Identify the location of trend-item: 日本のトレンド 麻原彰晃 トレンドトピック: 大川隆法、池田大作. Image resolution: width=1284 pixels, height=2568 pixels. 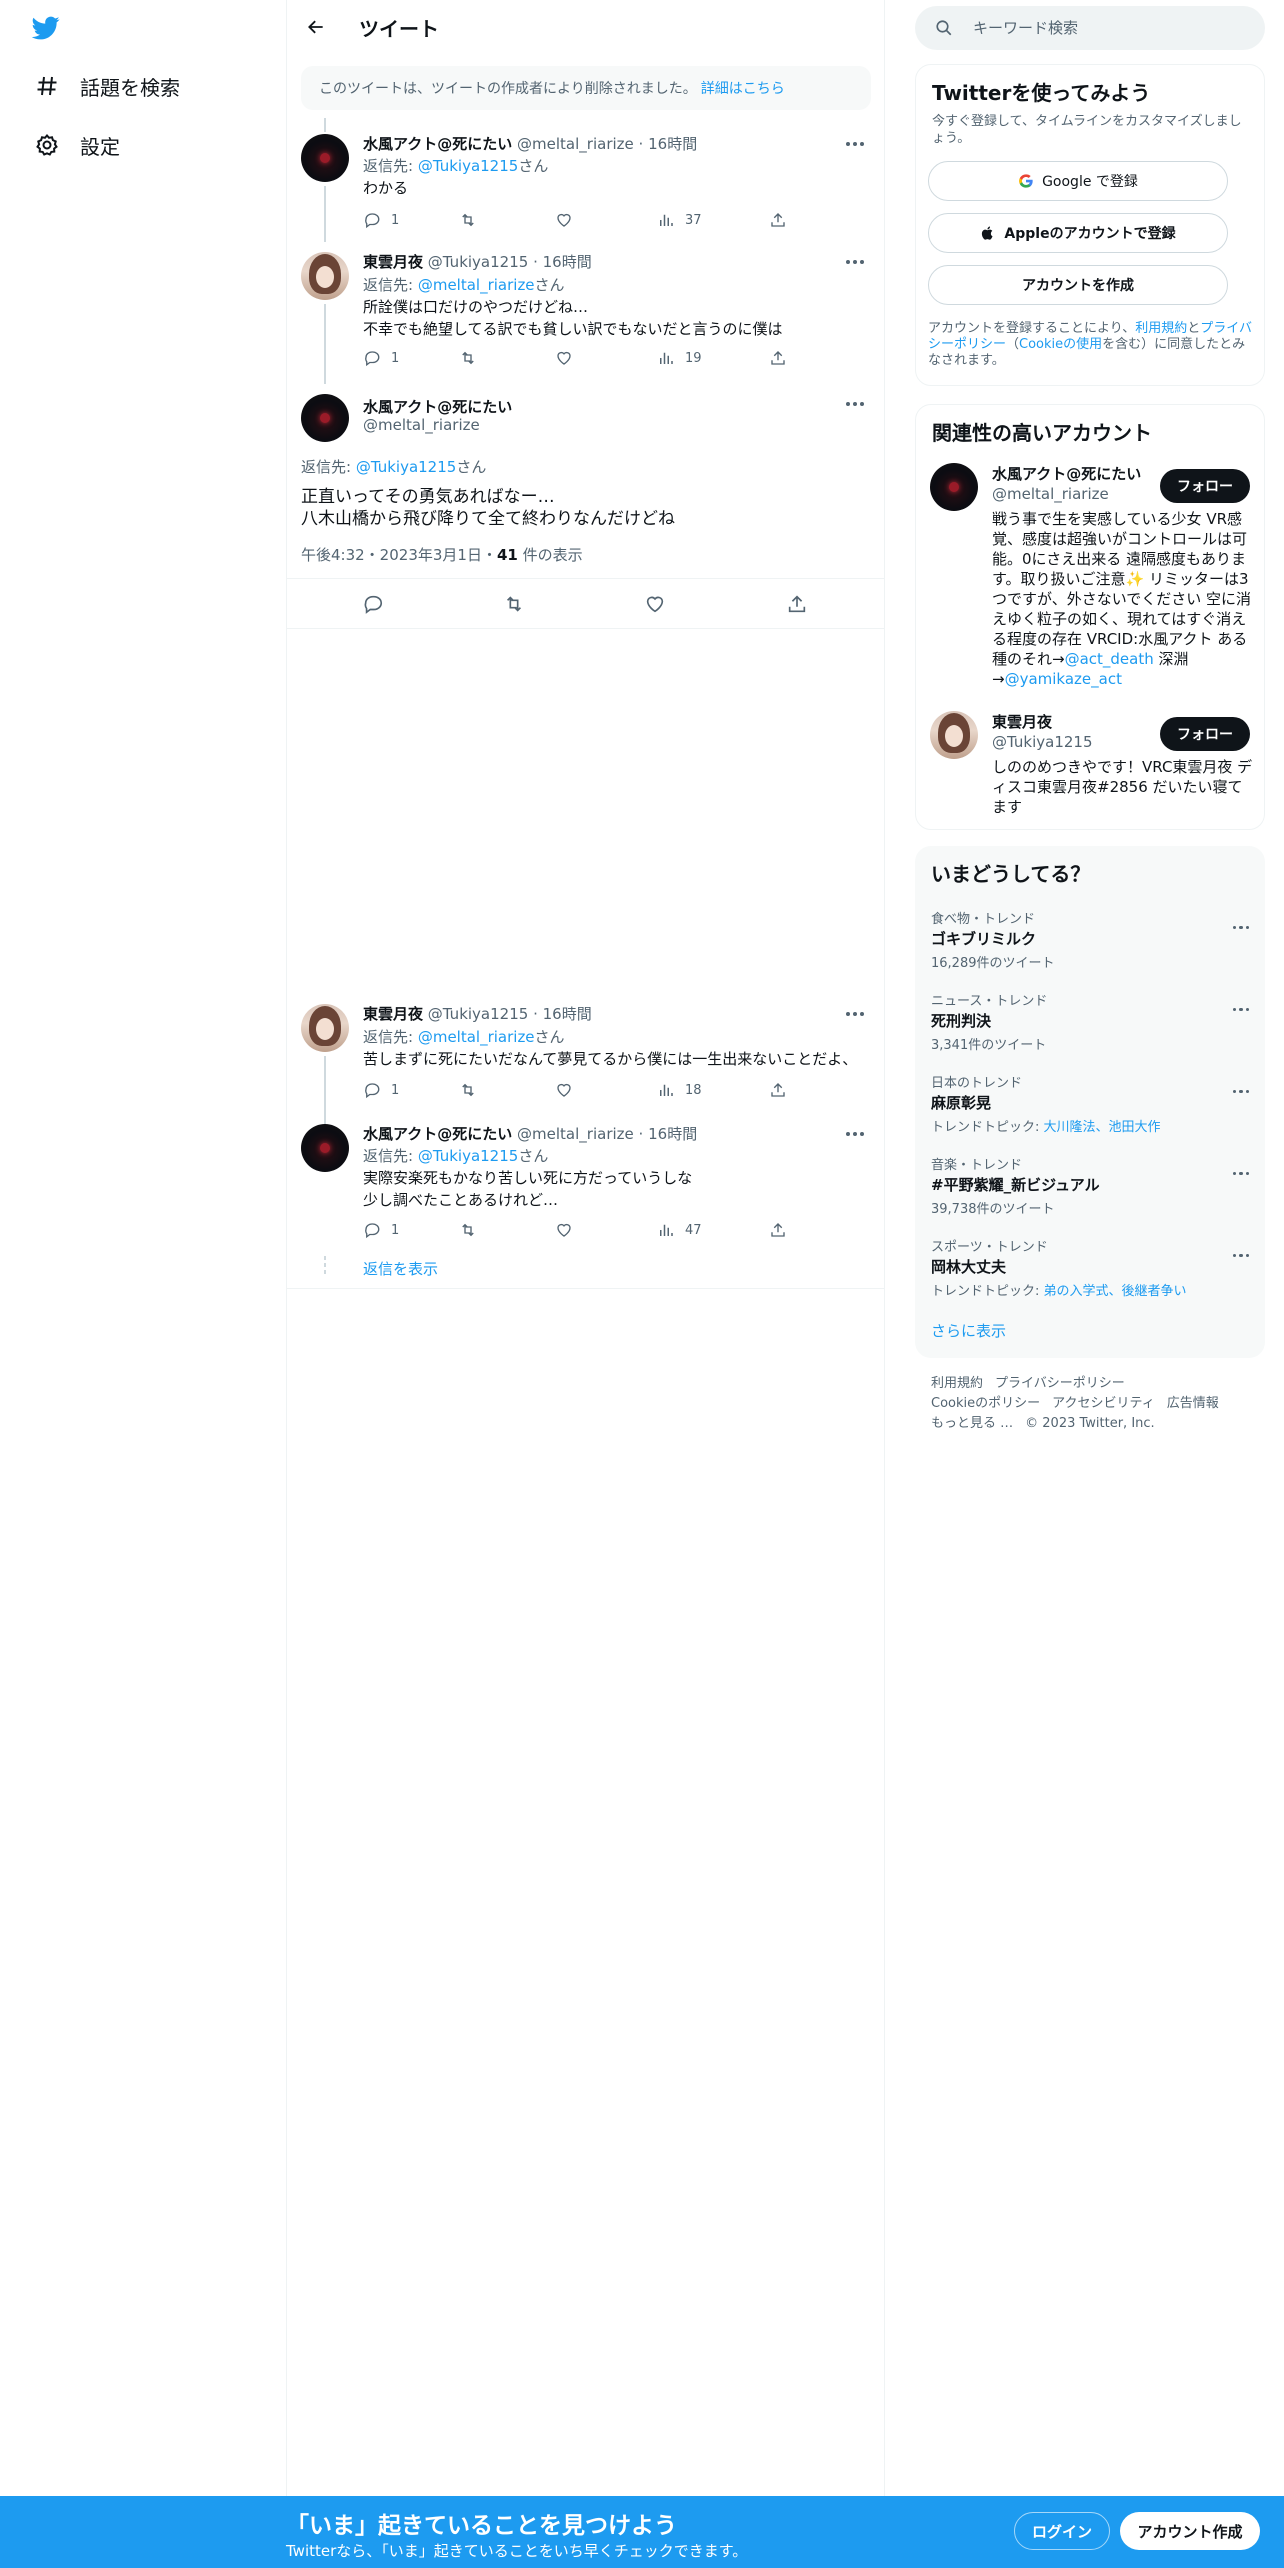
(1091, 1112).